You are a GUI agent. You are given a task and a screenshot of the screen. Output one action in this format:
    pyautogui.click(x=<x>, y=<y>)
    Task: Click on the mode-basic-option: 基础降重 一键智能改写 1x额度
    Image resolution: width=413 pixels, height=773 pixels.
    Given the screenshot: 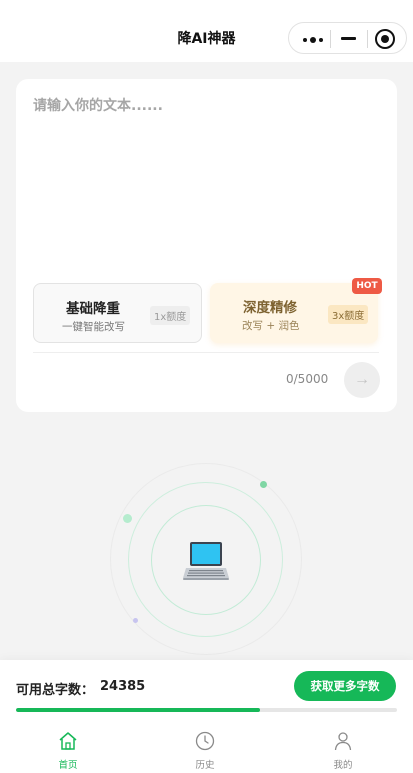 What is the action you would take?
    pyautogui.click(x=117, y=313)
    